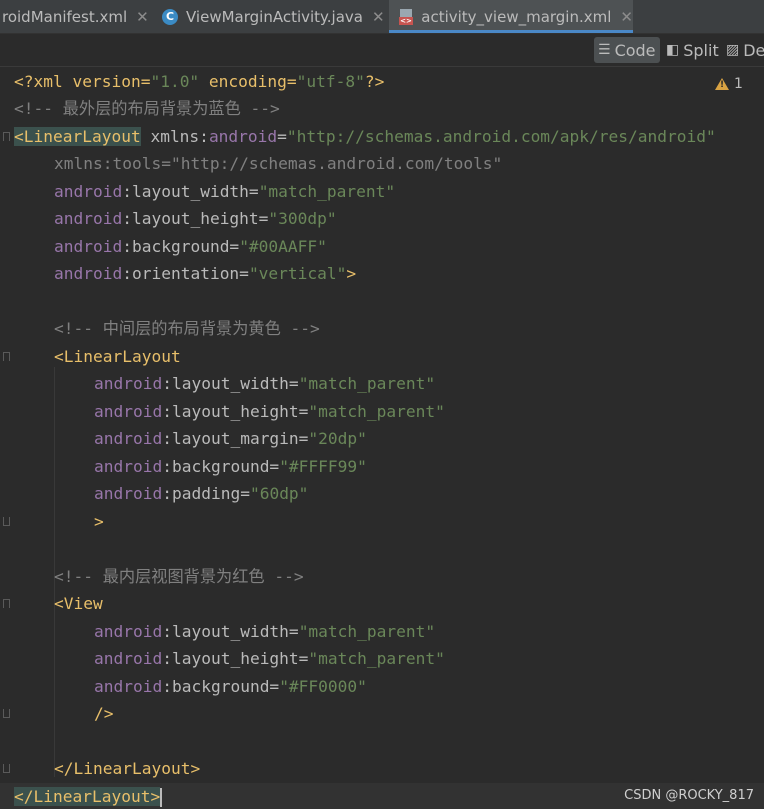 This screenshot has height=809, width=764. I want to click on code-view-button: ☰ Code, so click(627, 50).